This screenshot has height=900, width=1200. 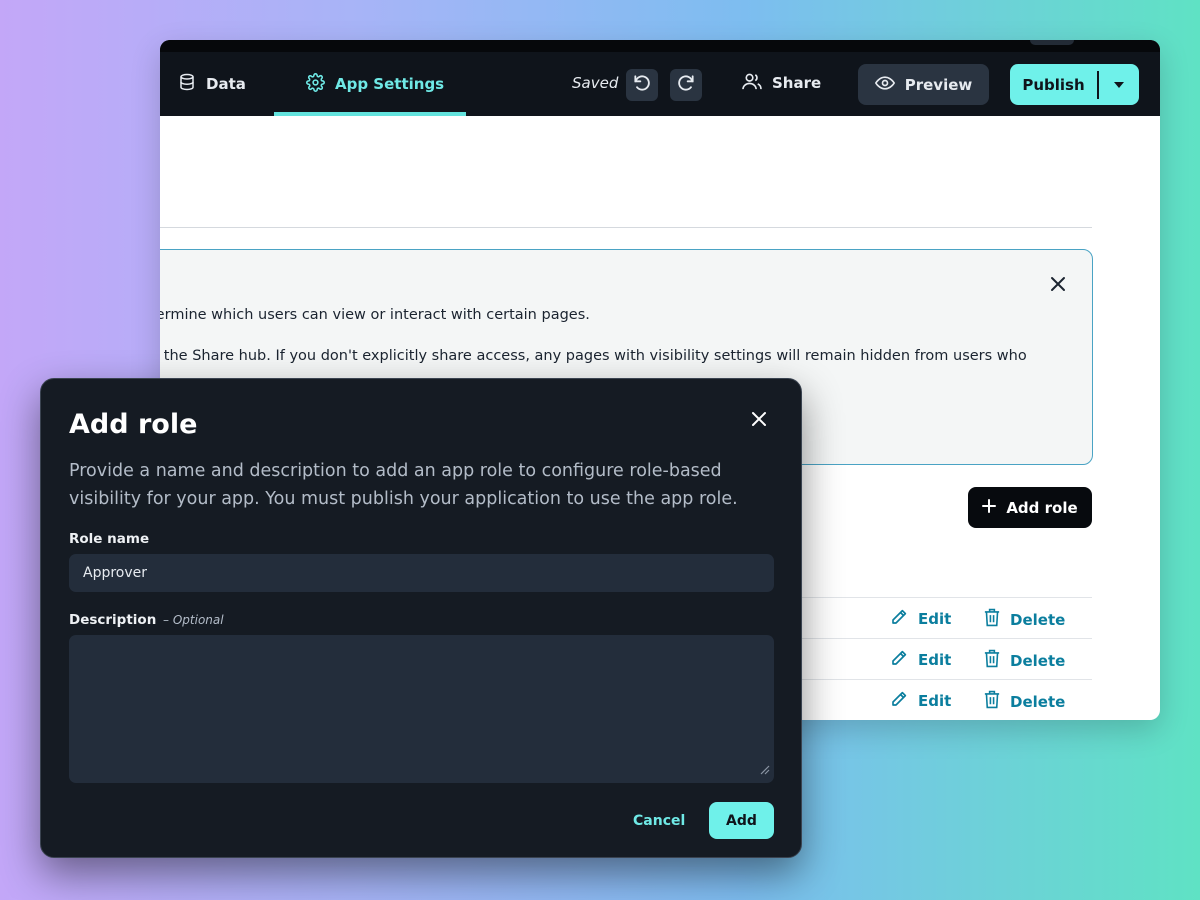 What do you see at coordinates (938, 84) in the screenshot?
I see `preview-label: Preview` at bounding box center [938, 84].